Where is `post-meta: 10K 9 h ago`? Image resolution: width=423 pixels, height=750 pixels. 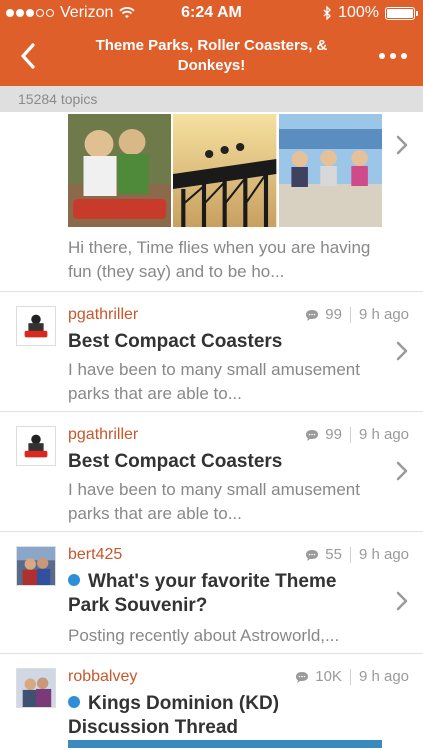 post-meta: 10K 9 h ago is located at coordinates (352, 676).